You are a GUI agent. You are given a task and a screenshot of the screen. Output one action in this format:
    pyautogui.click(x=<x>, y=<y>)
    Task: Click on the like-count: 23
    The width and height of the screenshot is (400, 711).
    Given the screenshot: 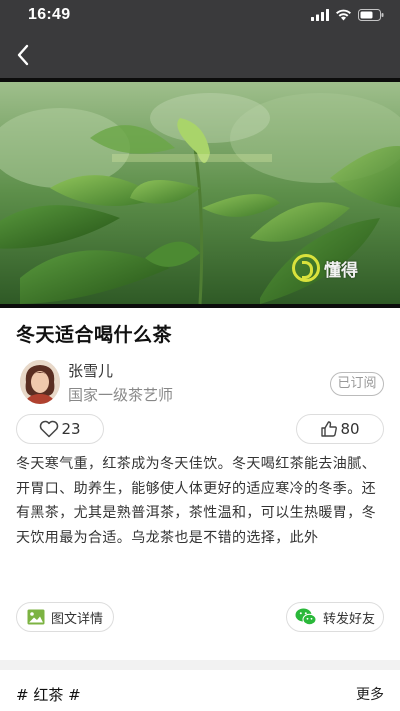 What is the action you would take?
    pyautogui.click(x=71, y=429)
    